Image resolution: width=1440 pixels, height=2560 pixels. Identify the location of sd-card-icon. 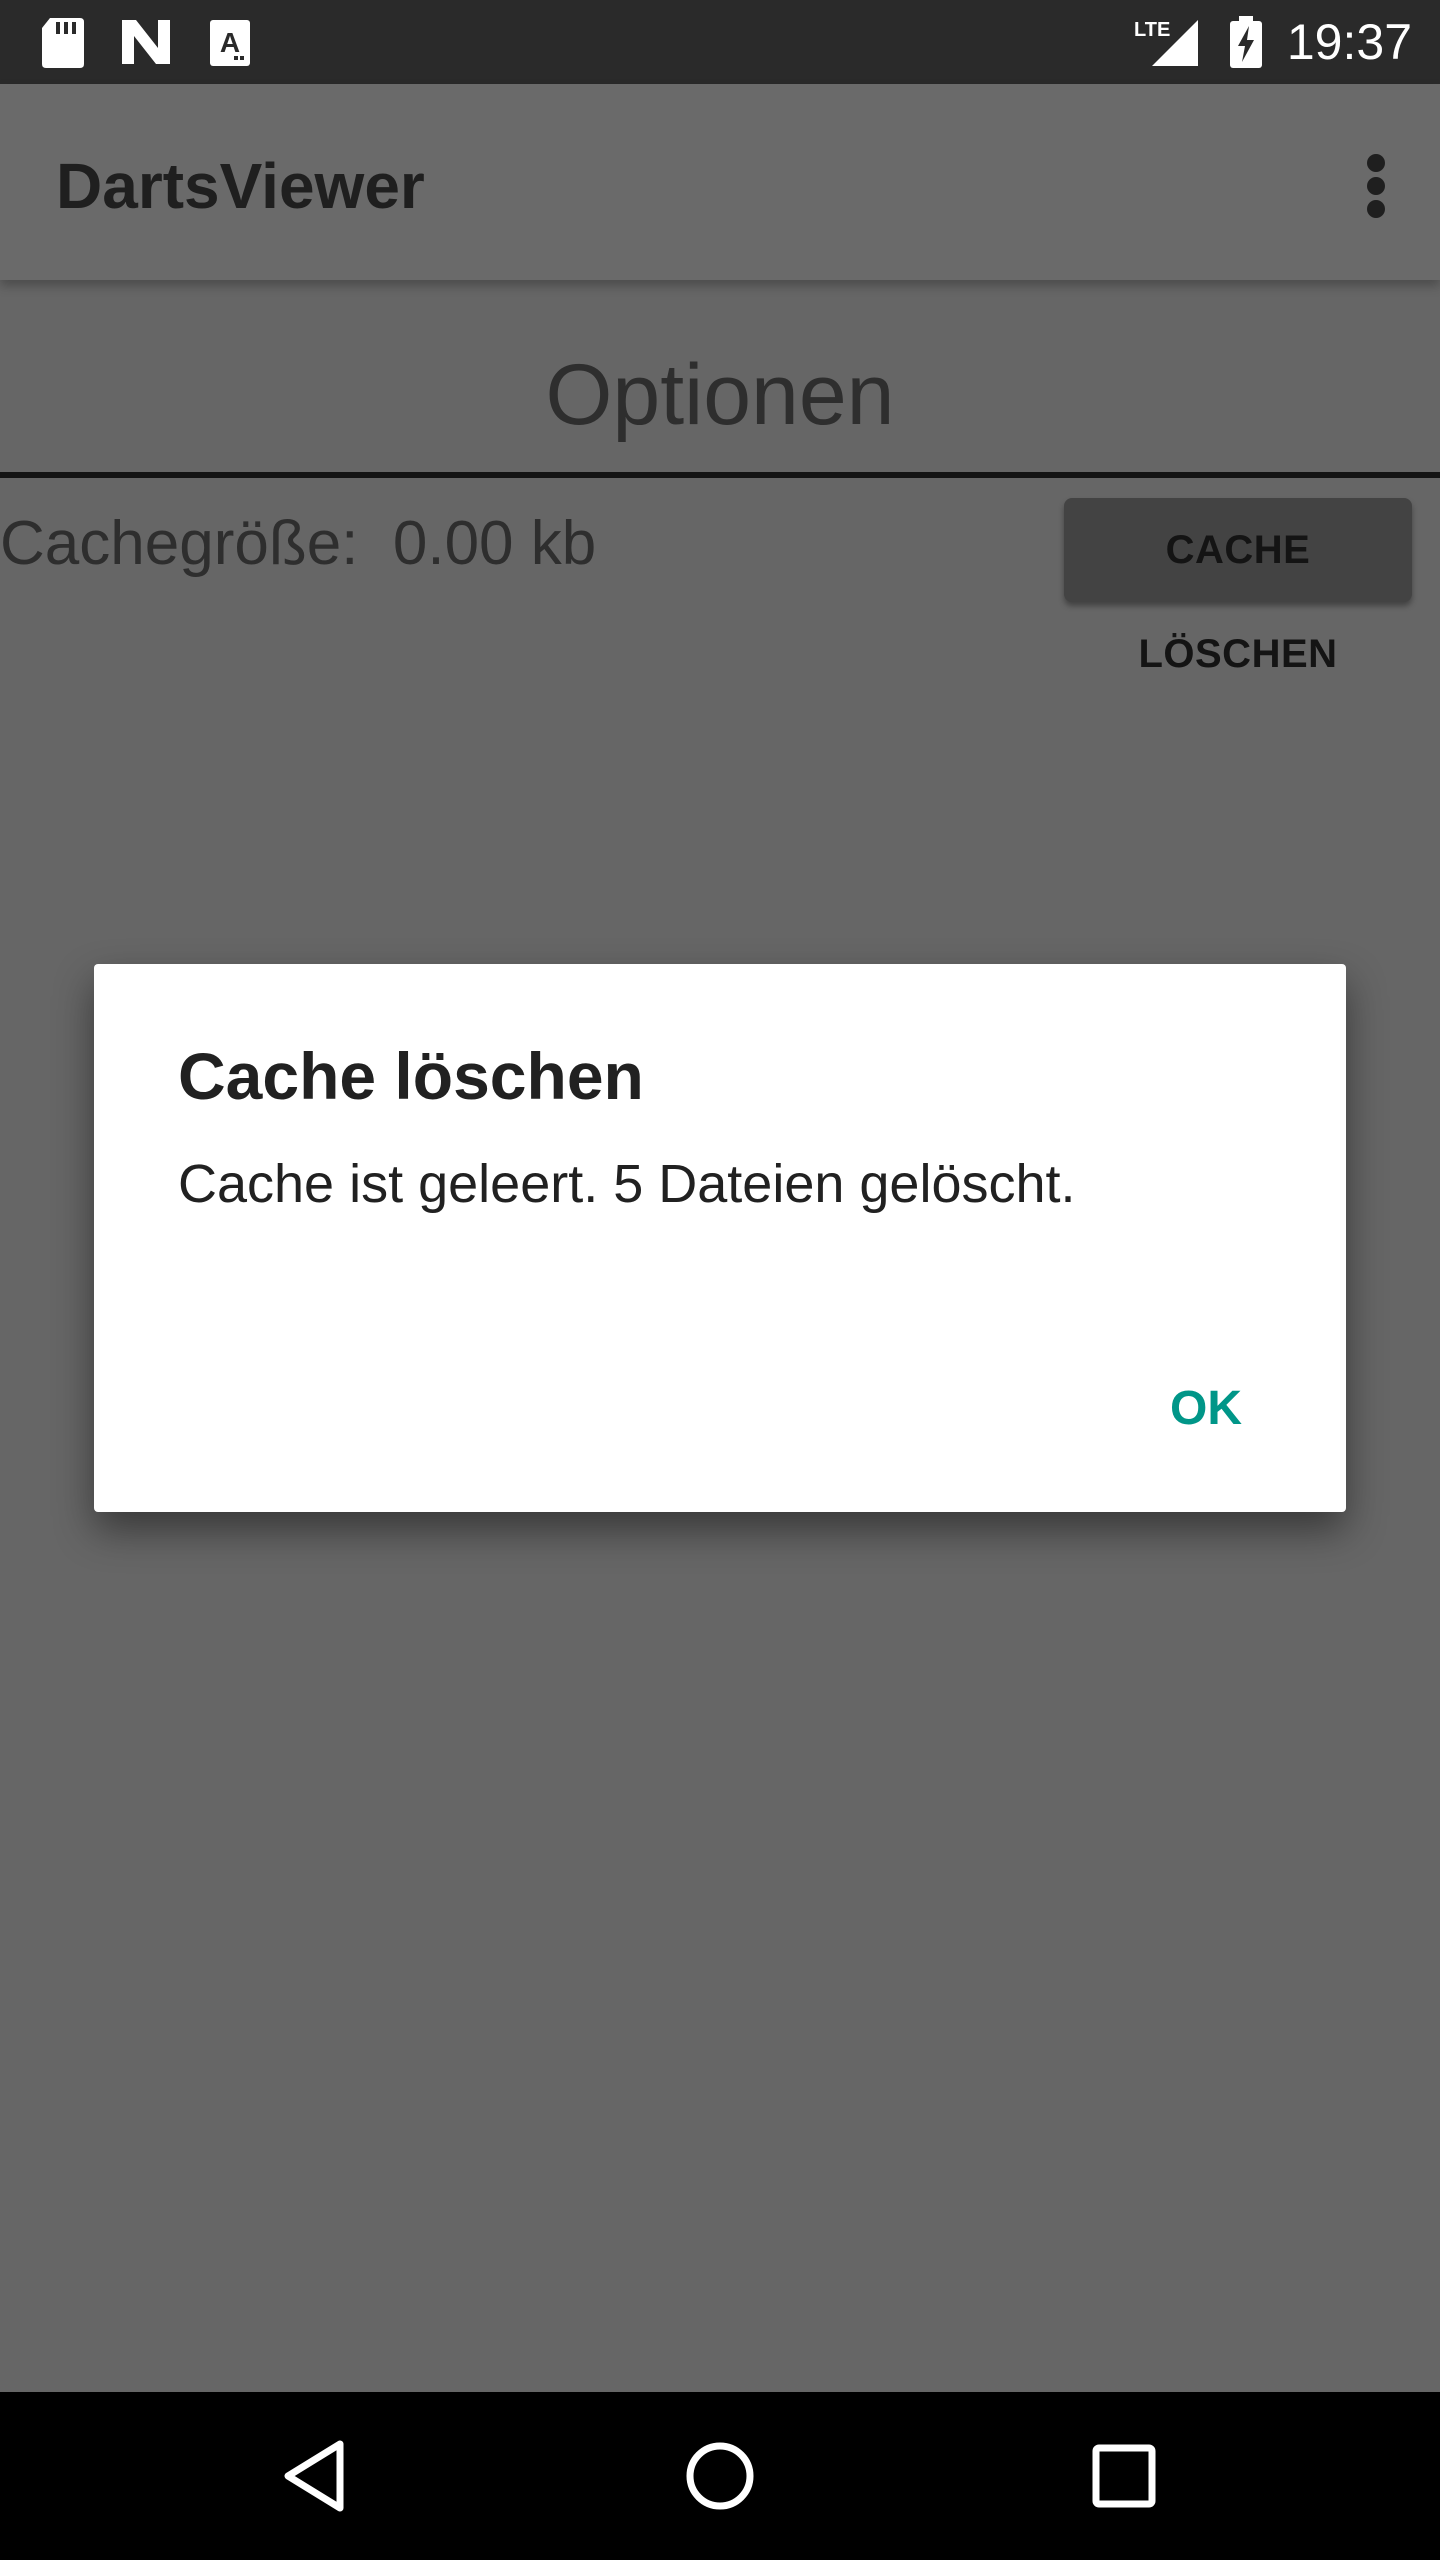
(63, 43).